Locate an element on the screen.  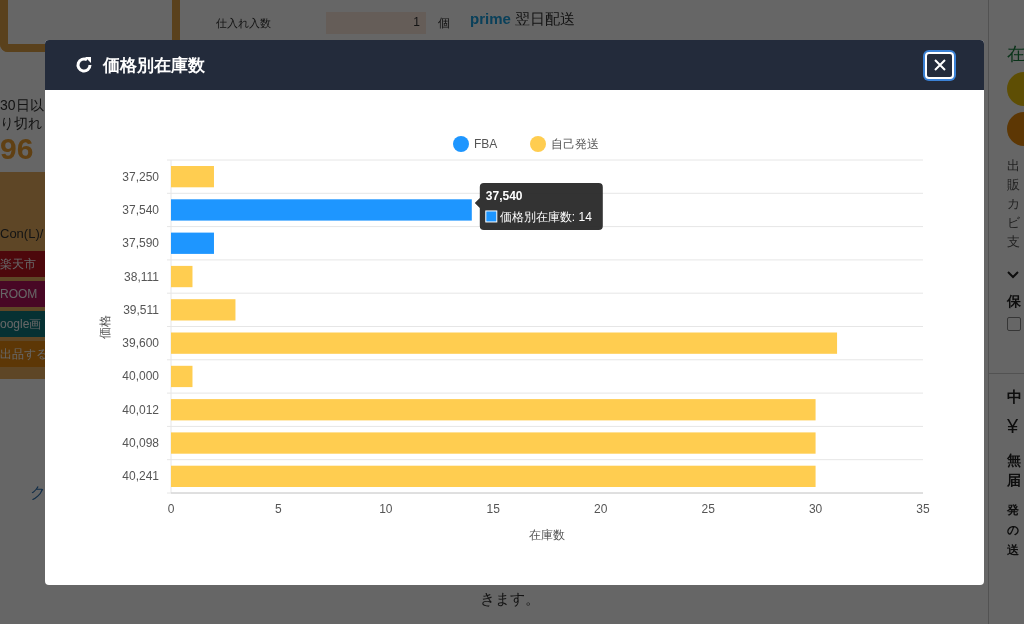
warranty-heading: 保 is located at coordinates (1014, 302).